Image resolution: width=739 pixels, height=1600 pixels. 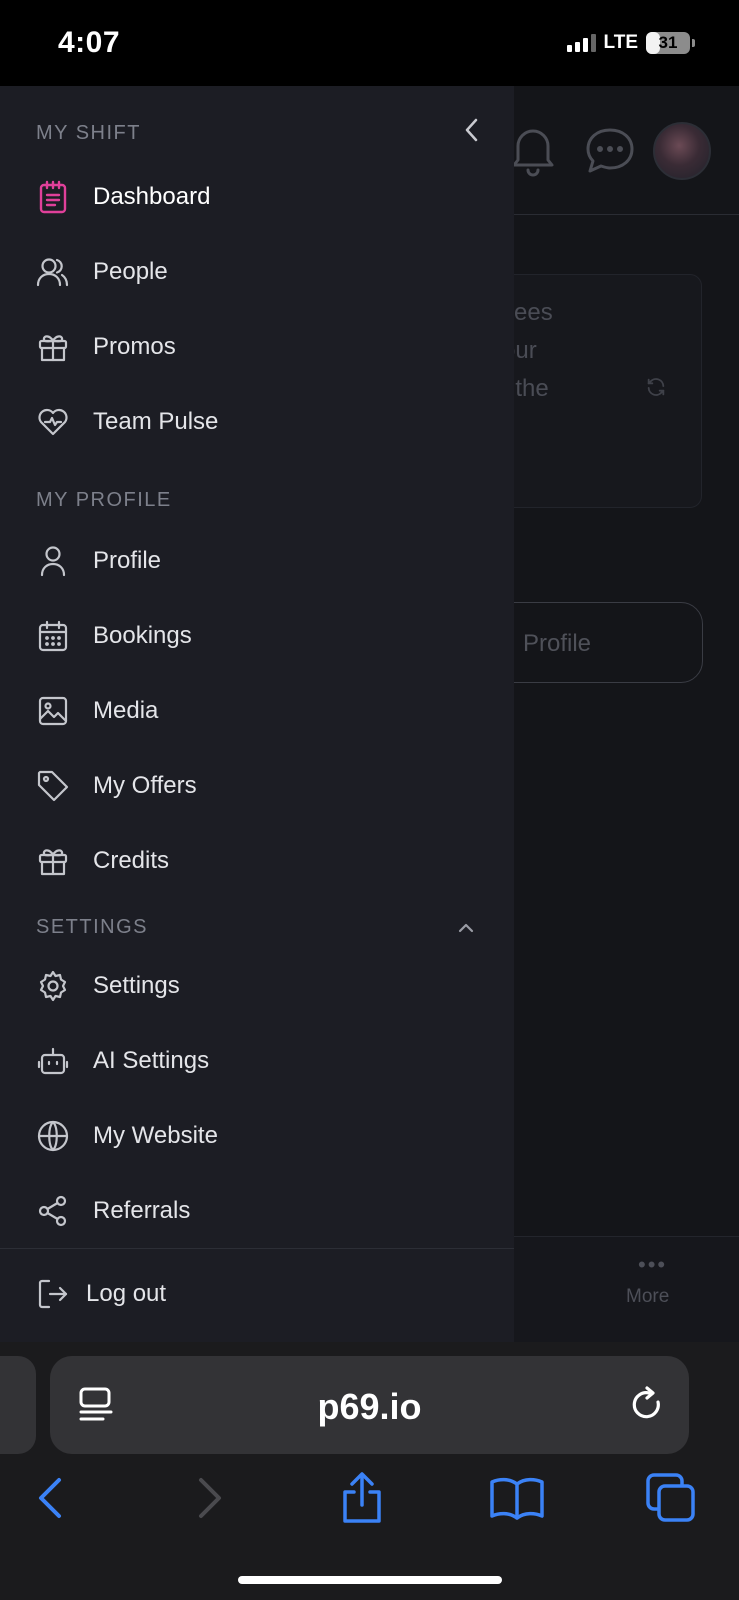 I want to click on tabs-button, so click(x=671, y=1498).